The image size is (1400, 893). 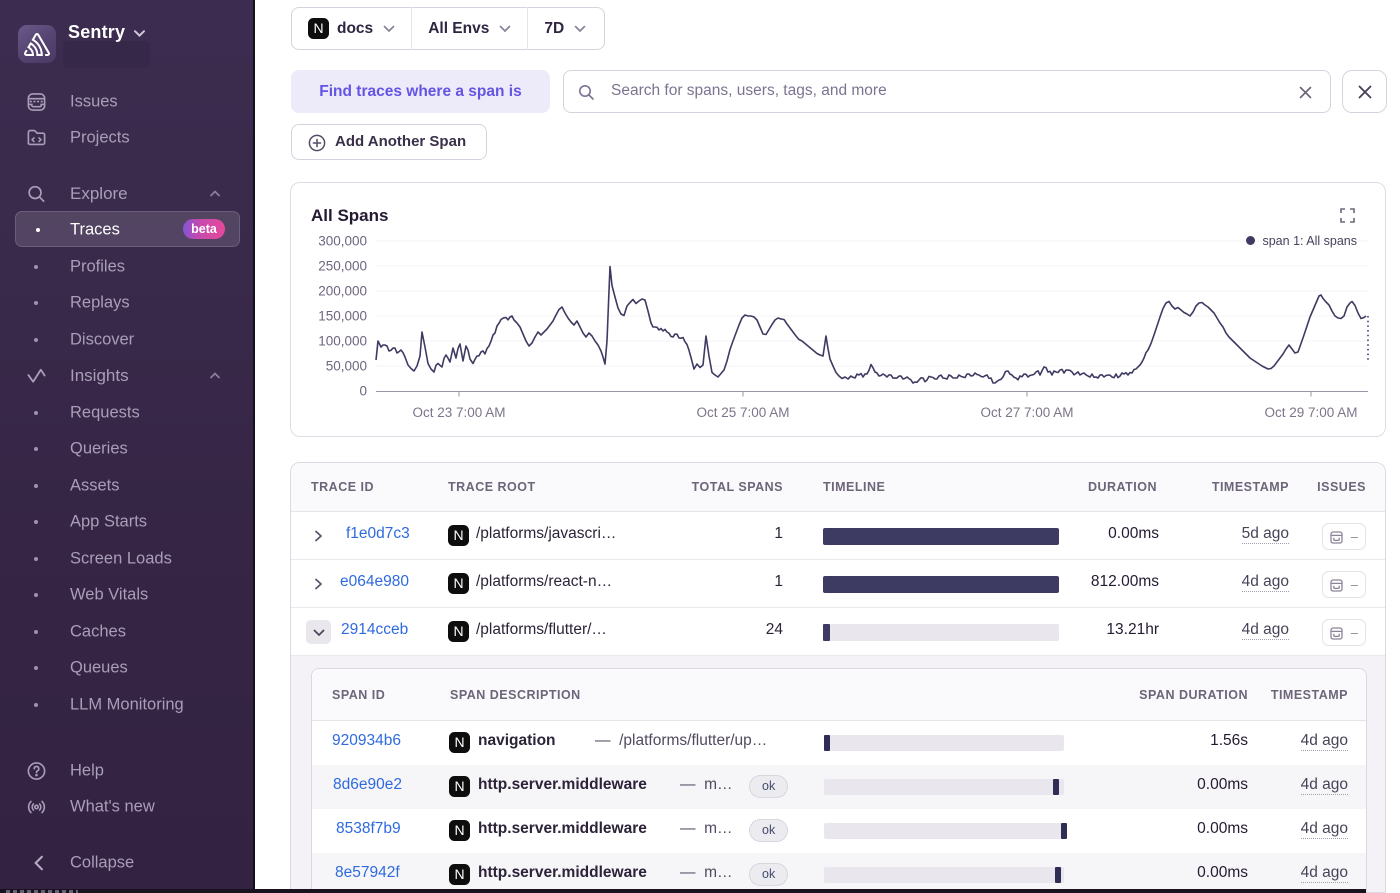 What do you see at coordinates (458, 412) in the screenshot?
I see `svg-text: Oct 23 7:00 AM` at bounding box center [458, 412].